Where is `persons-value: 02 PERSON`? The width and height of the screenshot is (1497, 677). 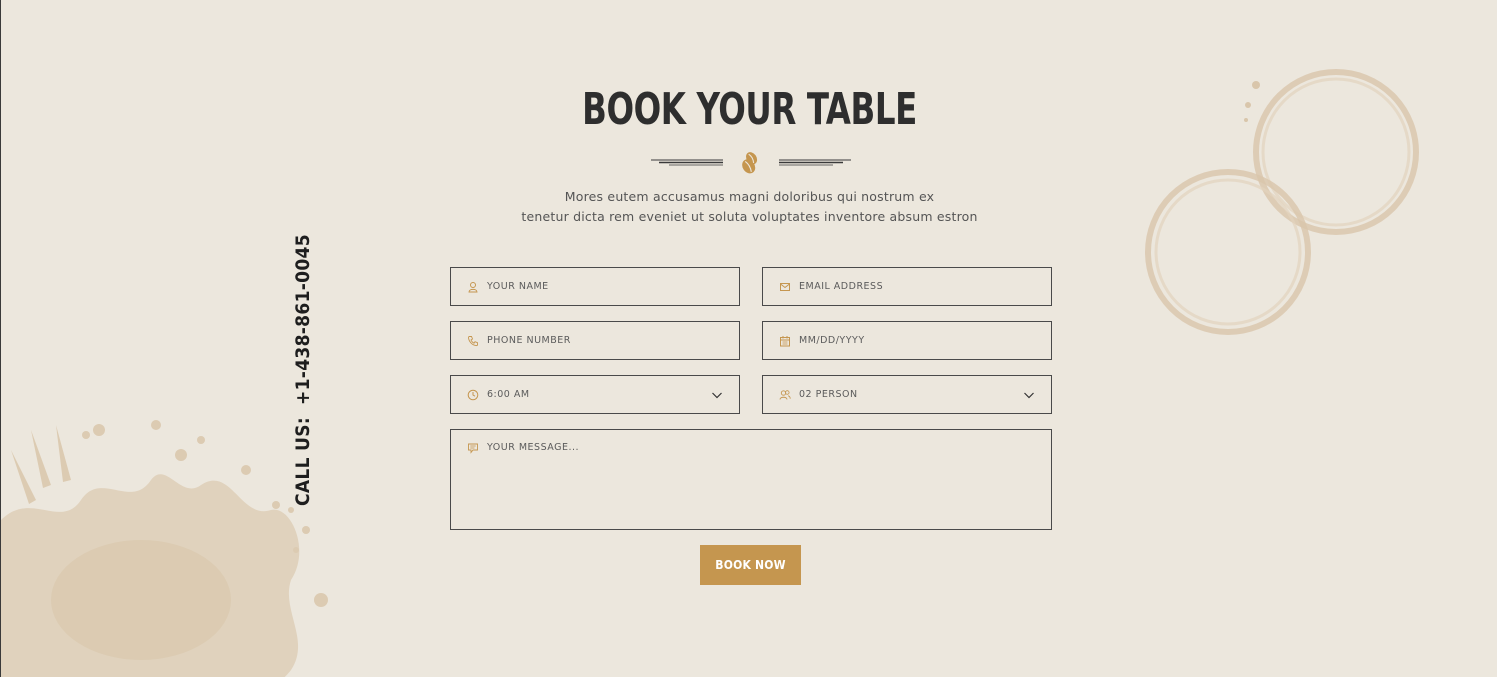
persons-value: 02 PERSON is located at coordinates (828, 394).